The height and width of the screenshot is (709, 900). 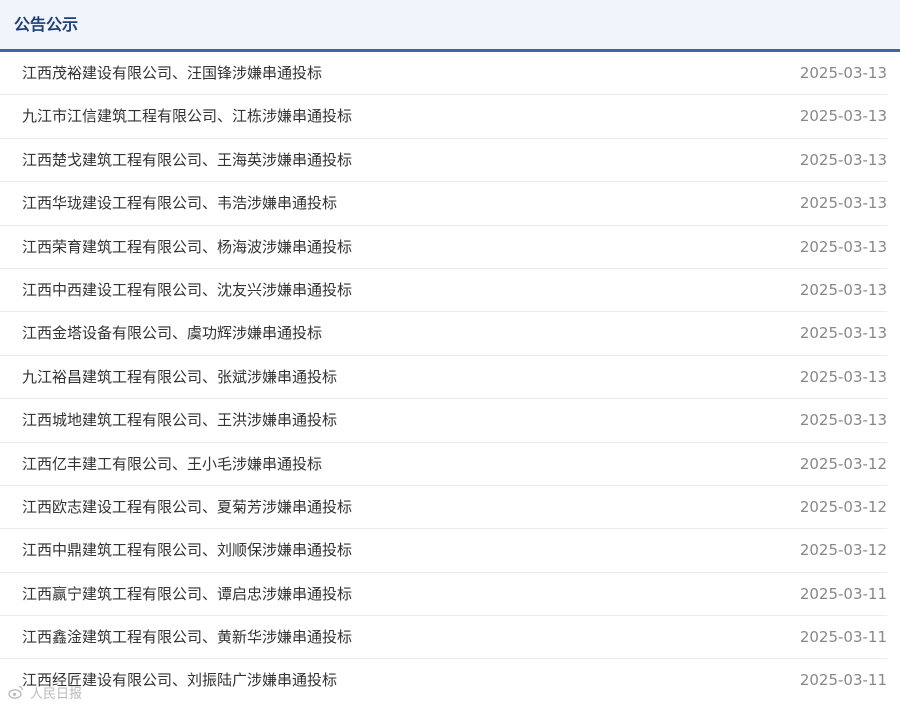 I want to click on notice-row: 九江裕昌建筑工程有限公司、张斌涉嫌串通投标 2025-03-13, so click(x=443, y=378).